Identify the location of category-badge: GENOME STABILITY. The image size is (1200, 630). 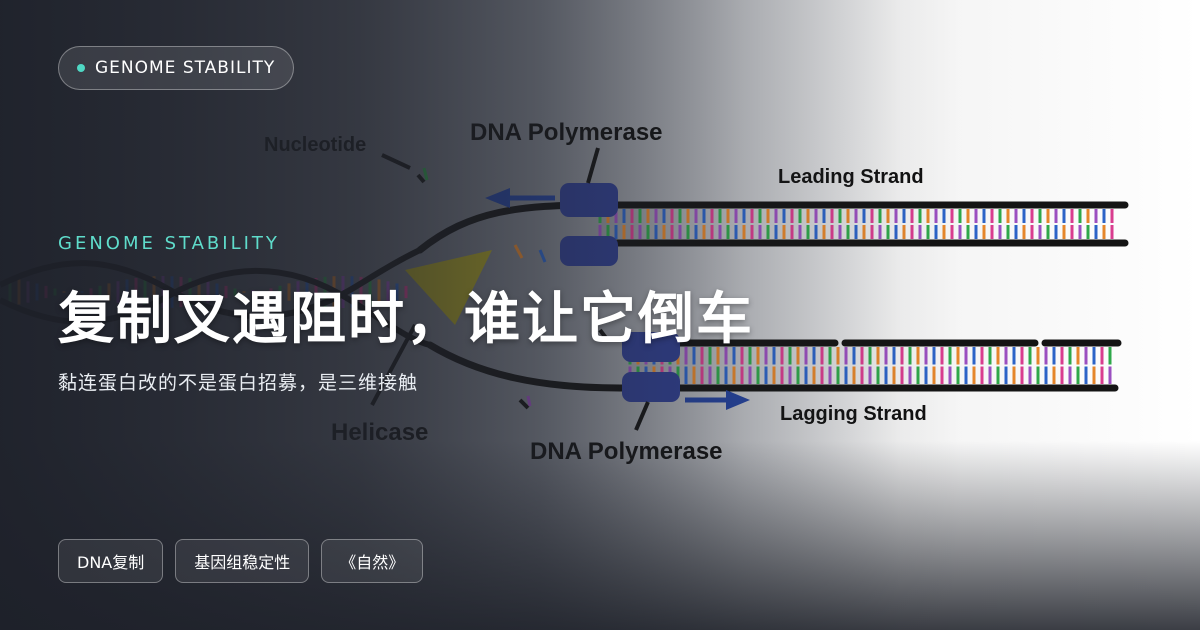
(176, 68).